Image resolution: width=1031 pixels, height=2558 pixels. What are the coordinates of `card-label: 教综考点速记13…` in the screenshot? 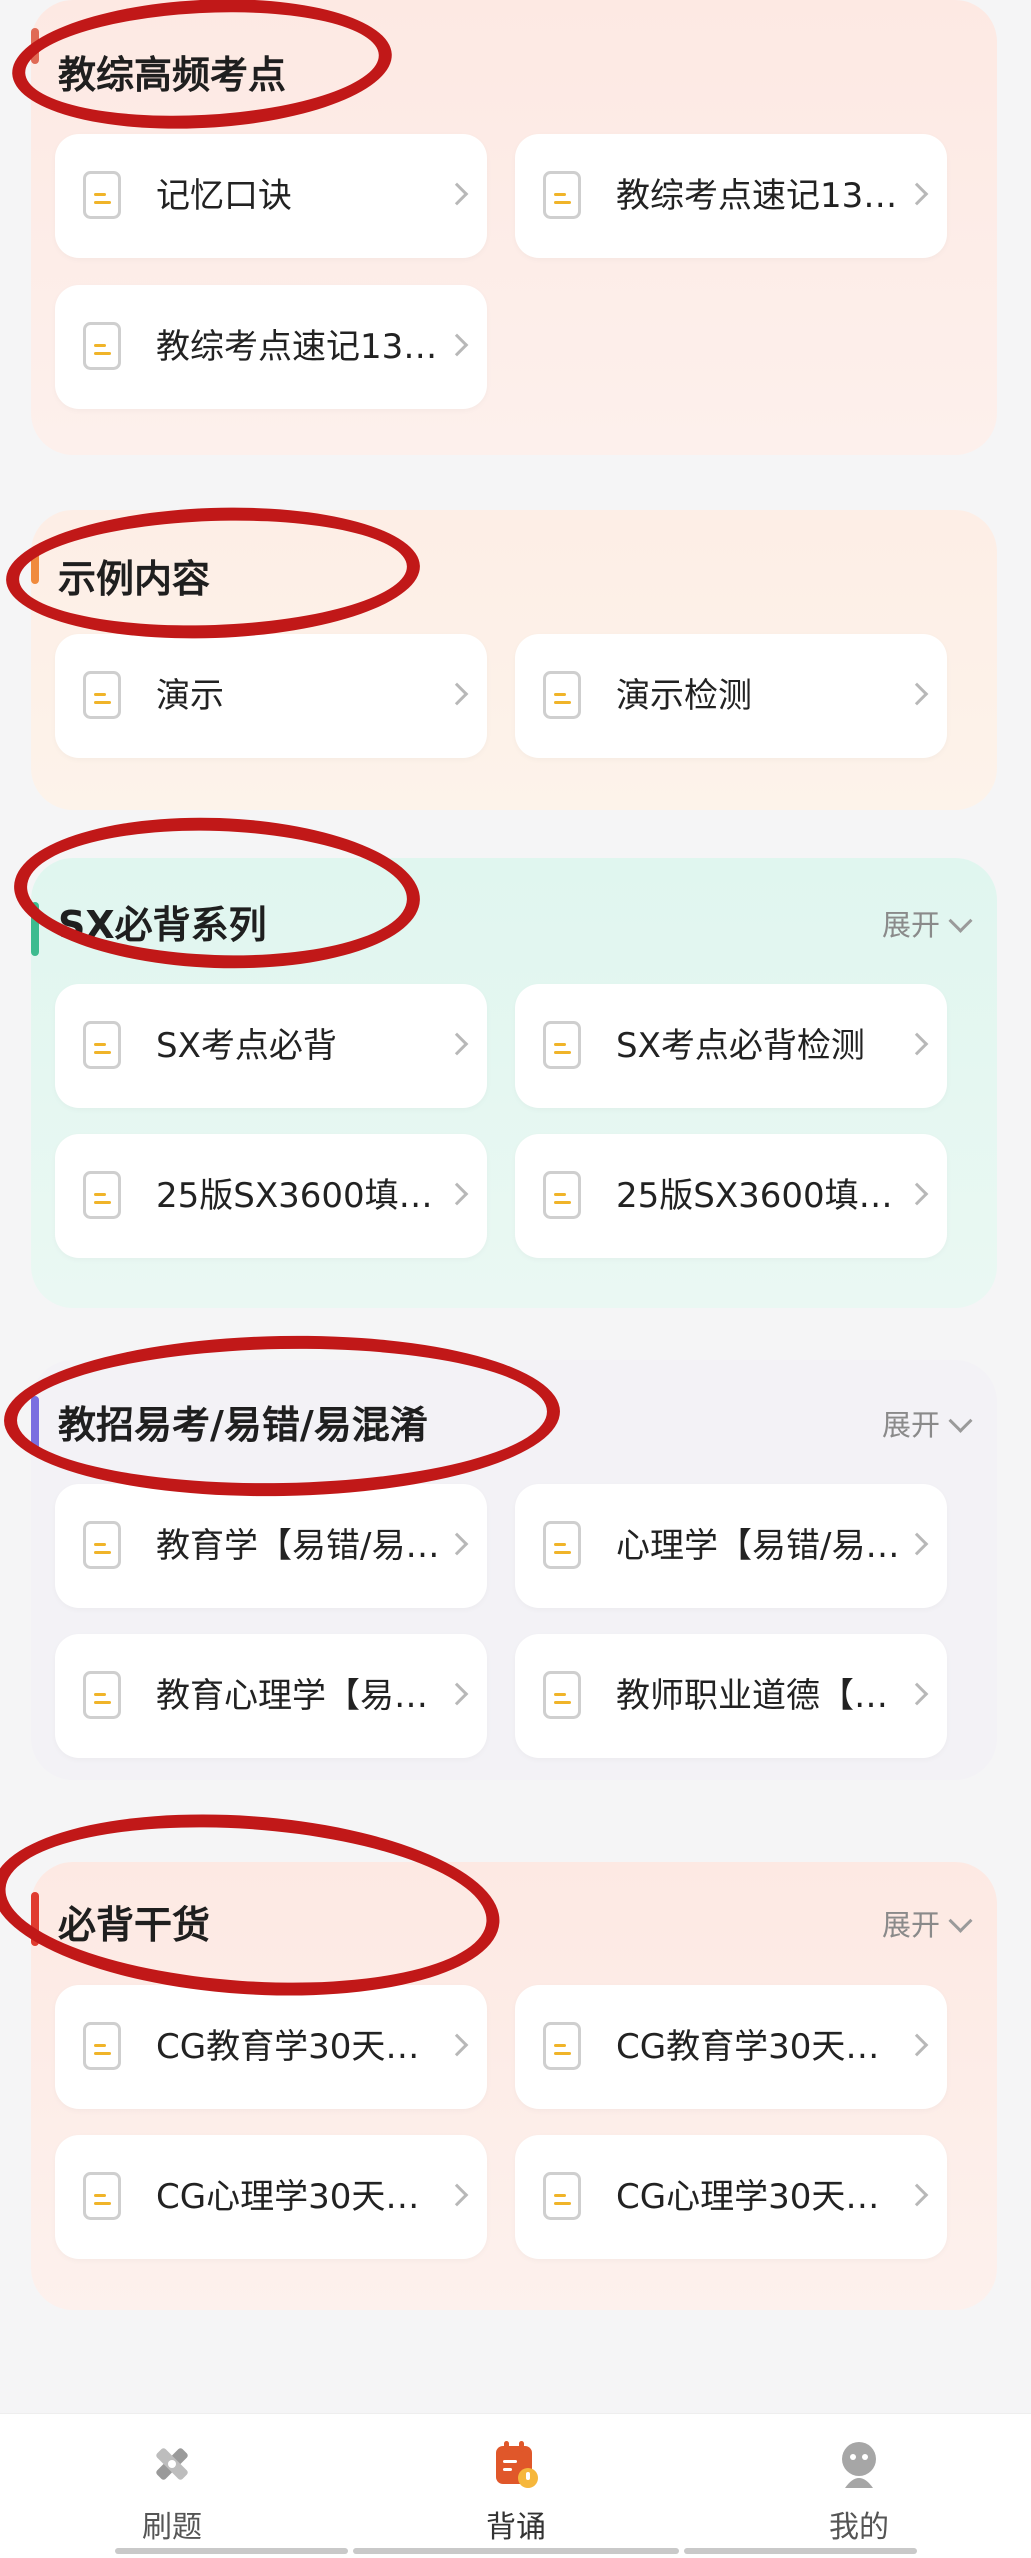 It's located at (297, 347).